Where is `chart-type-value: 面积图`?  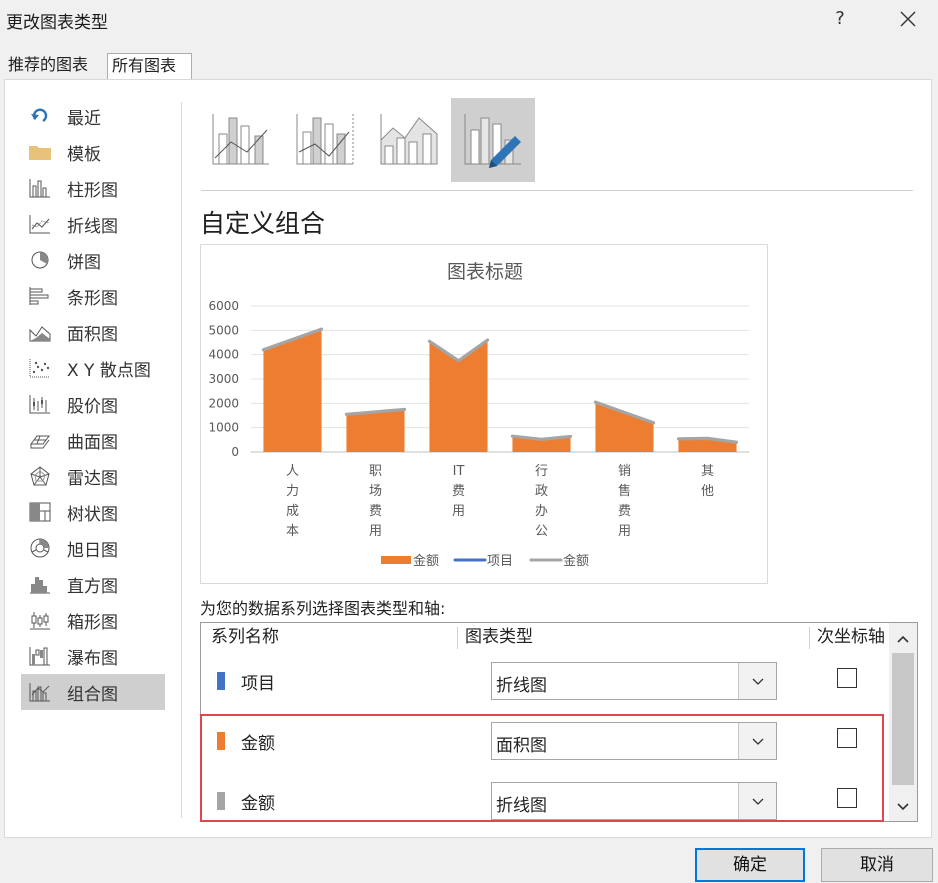 chart-type-value: 面积图 is located at coordinates (521, 746).